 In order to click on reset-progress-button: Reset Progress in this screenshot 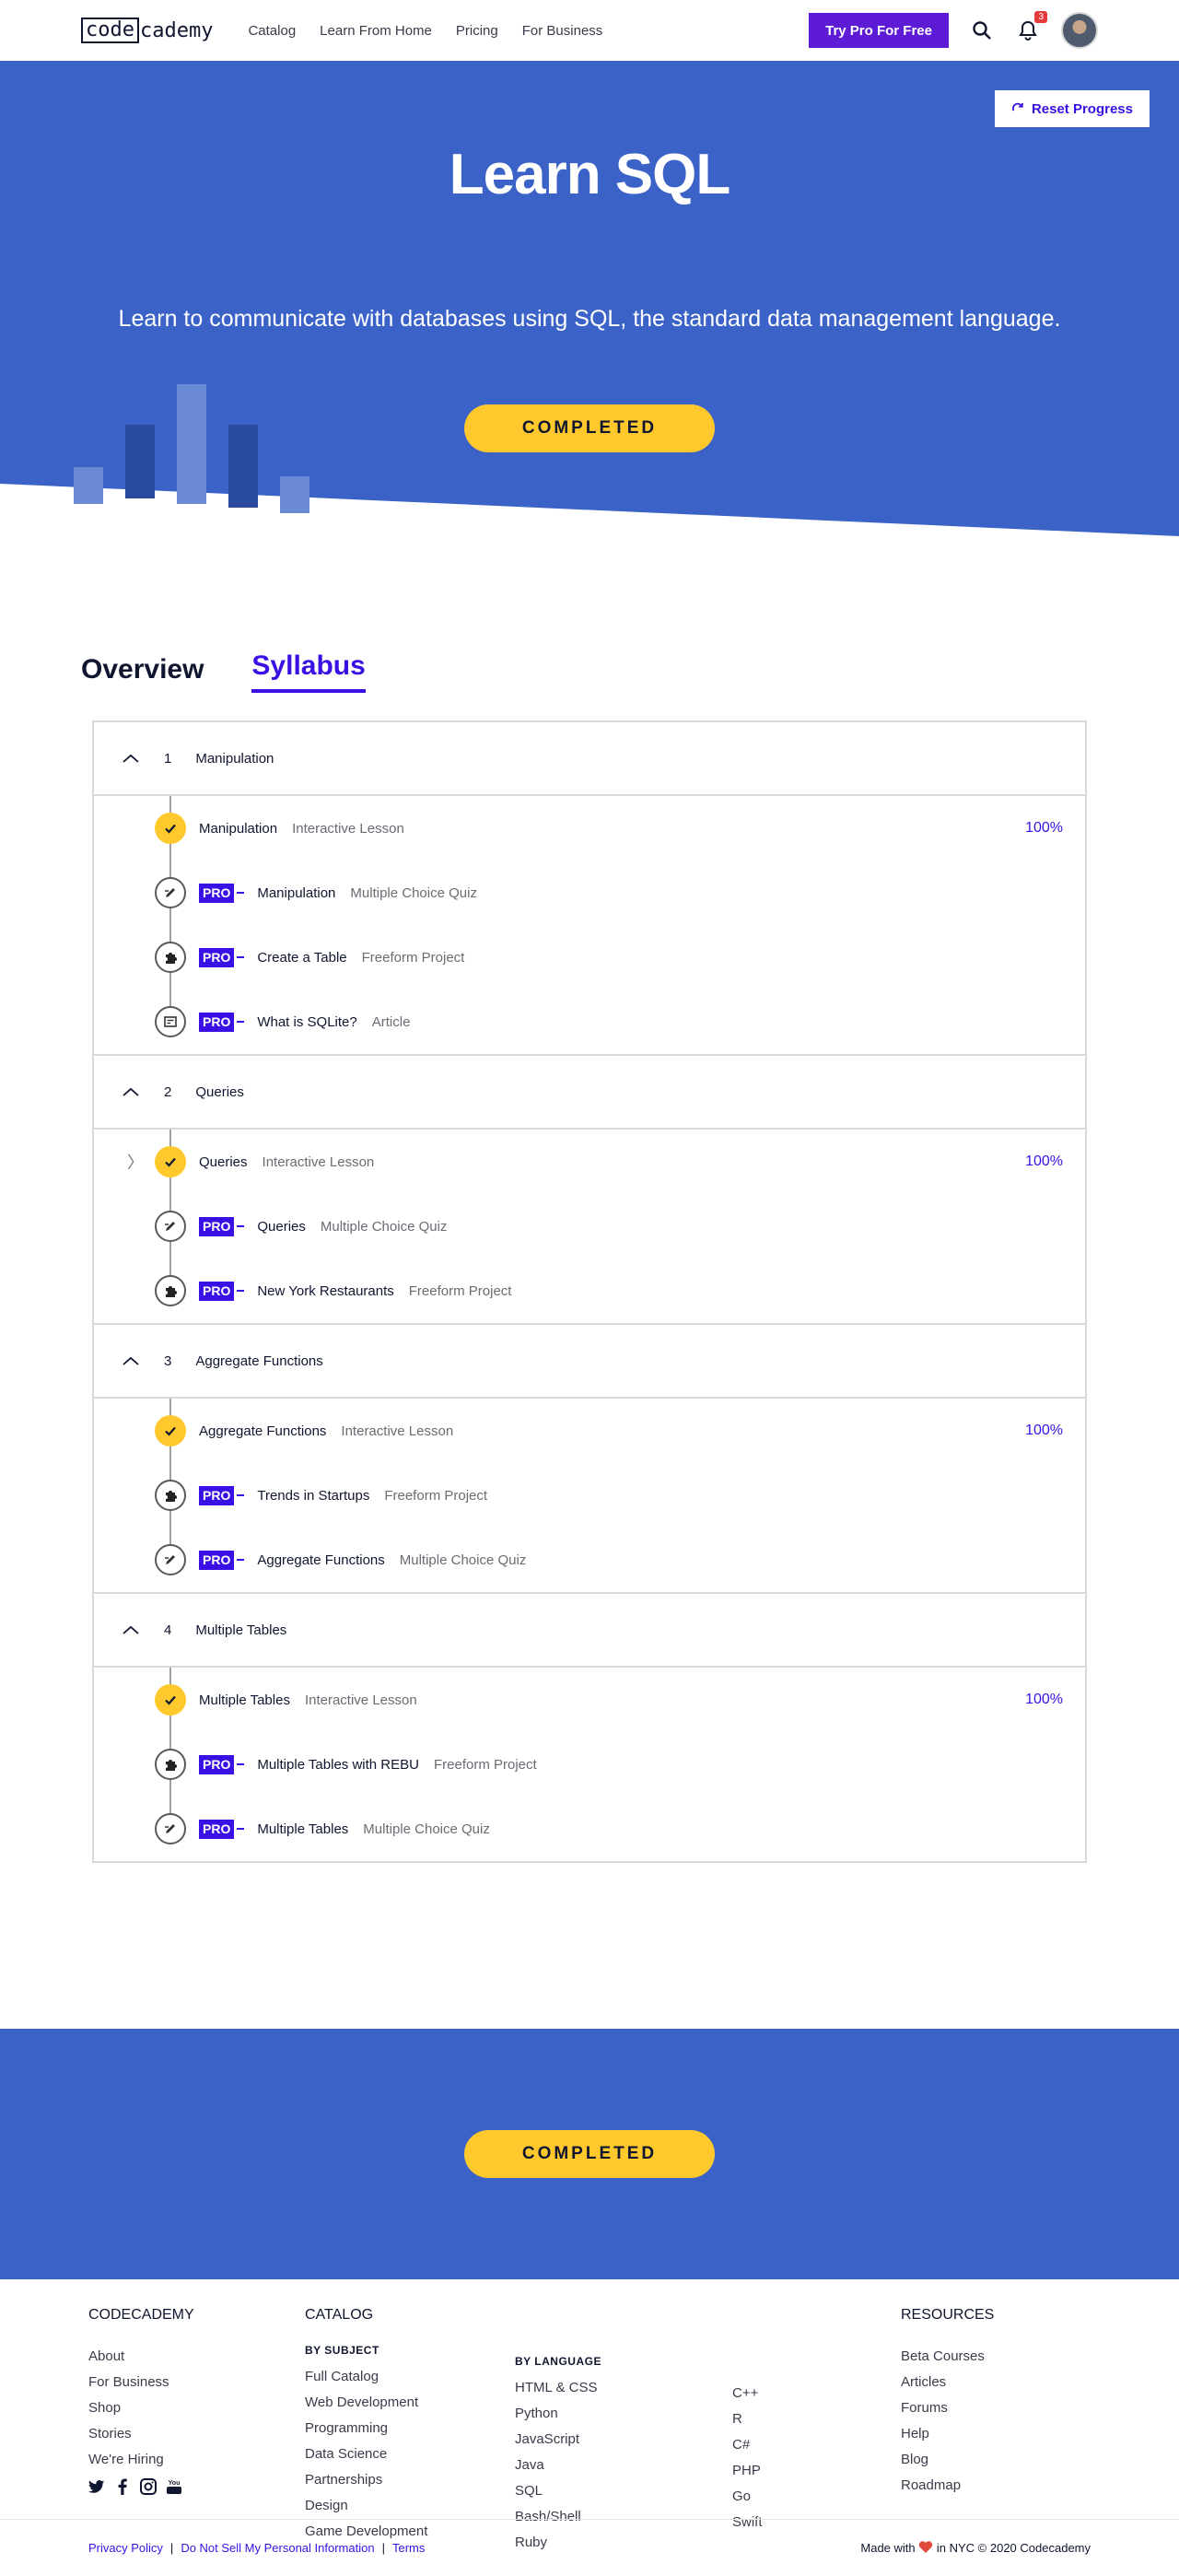, I will do `click(1072, 108)`.